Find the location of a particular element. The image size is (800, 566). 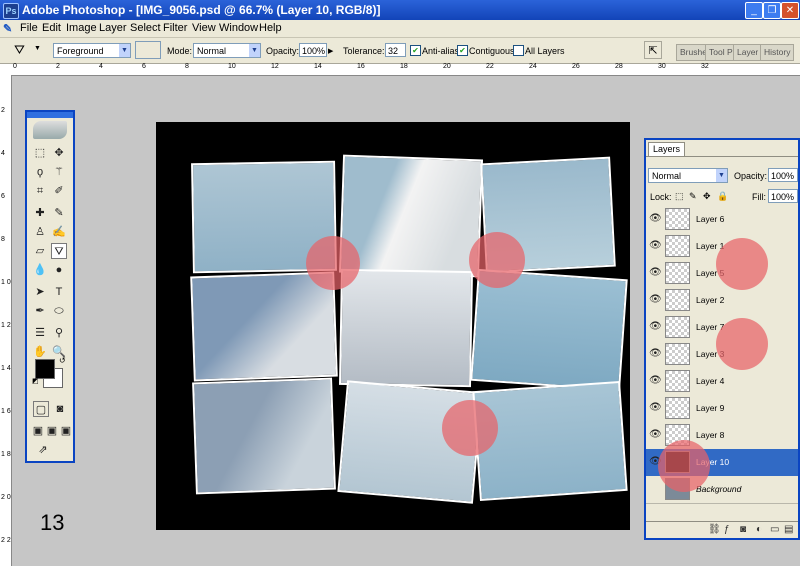

ruler-number: 0 is located at coordinates (15, 66).